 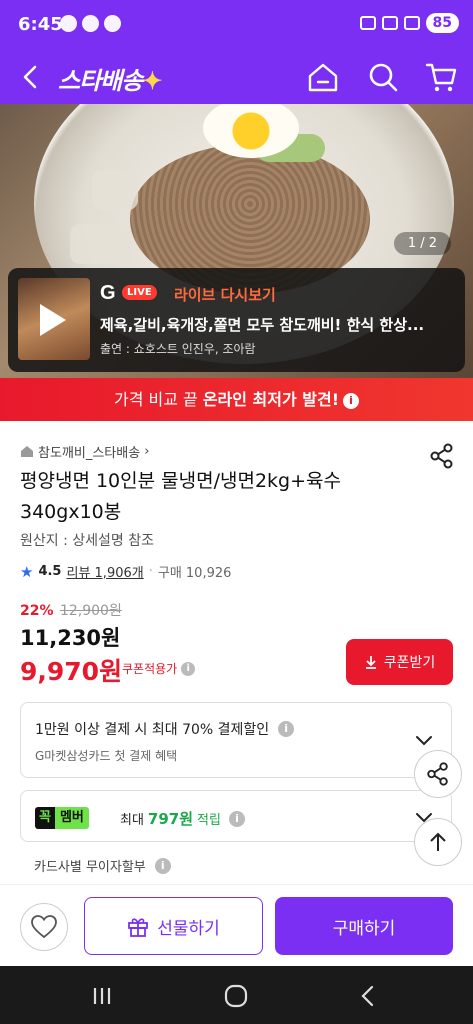 What do you see at coordinates (89, 453) in the screenshot?
I see `store-name: 참도깨비_스타배송` at bounding box center [89, 453].